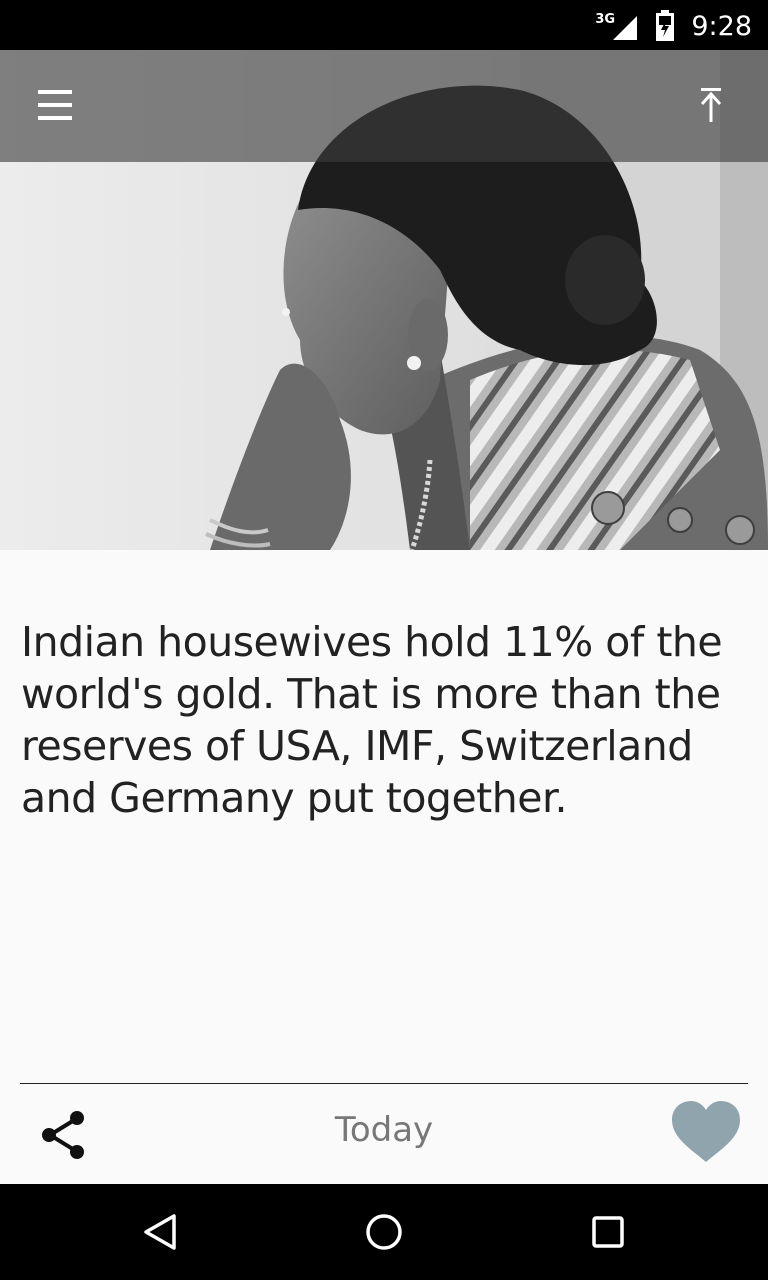 This screenshot has width=768, height=1280. I want to click on cell-signal-icon: 3G, so click(618, 26).